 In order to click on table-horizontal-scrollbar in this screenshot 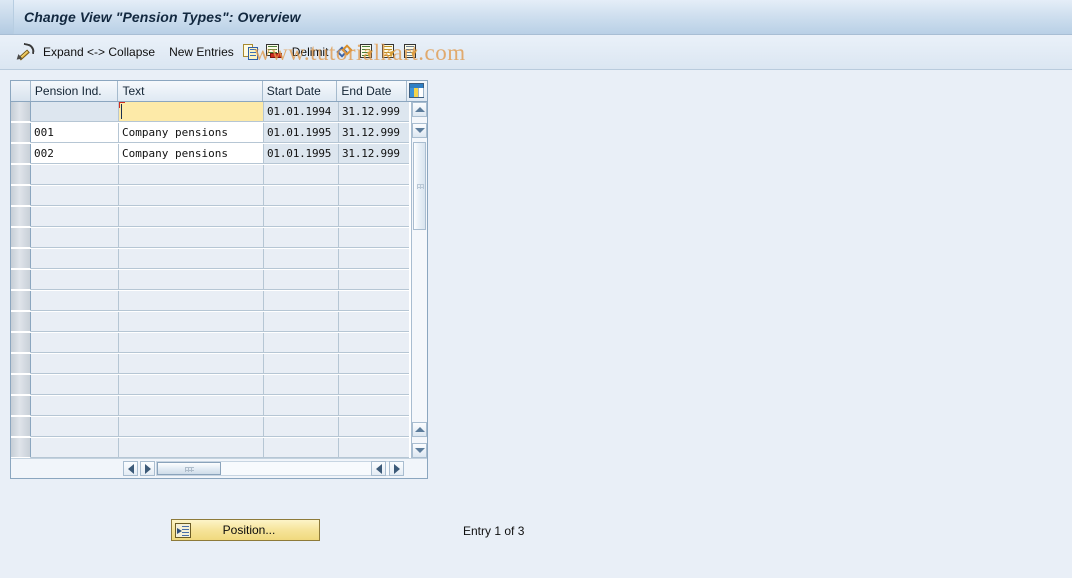, I will do `click(219, 468)`.